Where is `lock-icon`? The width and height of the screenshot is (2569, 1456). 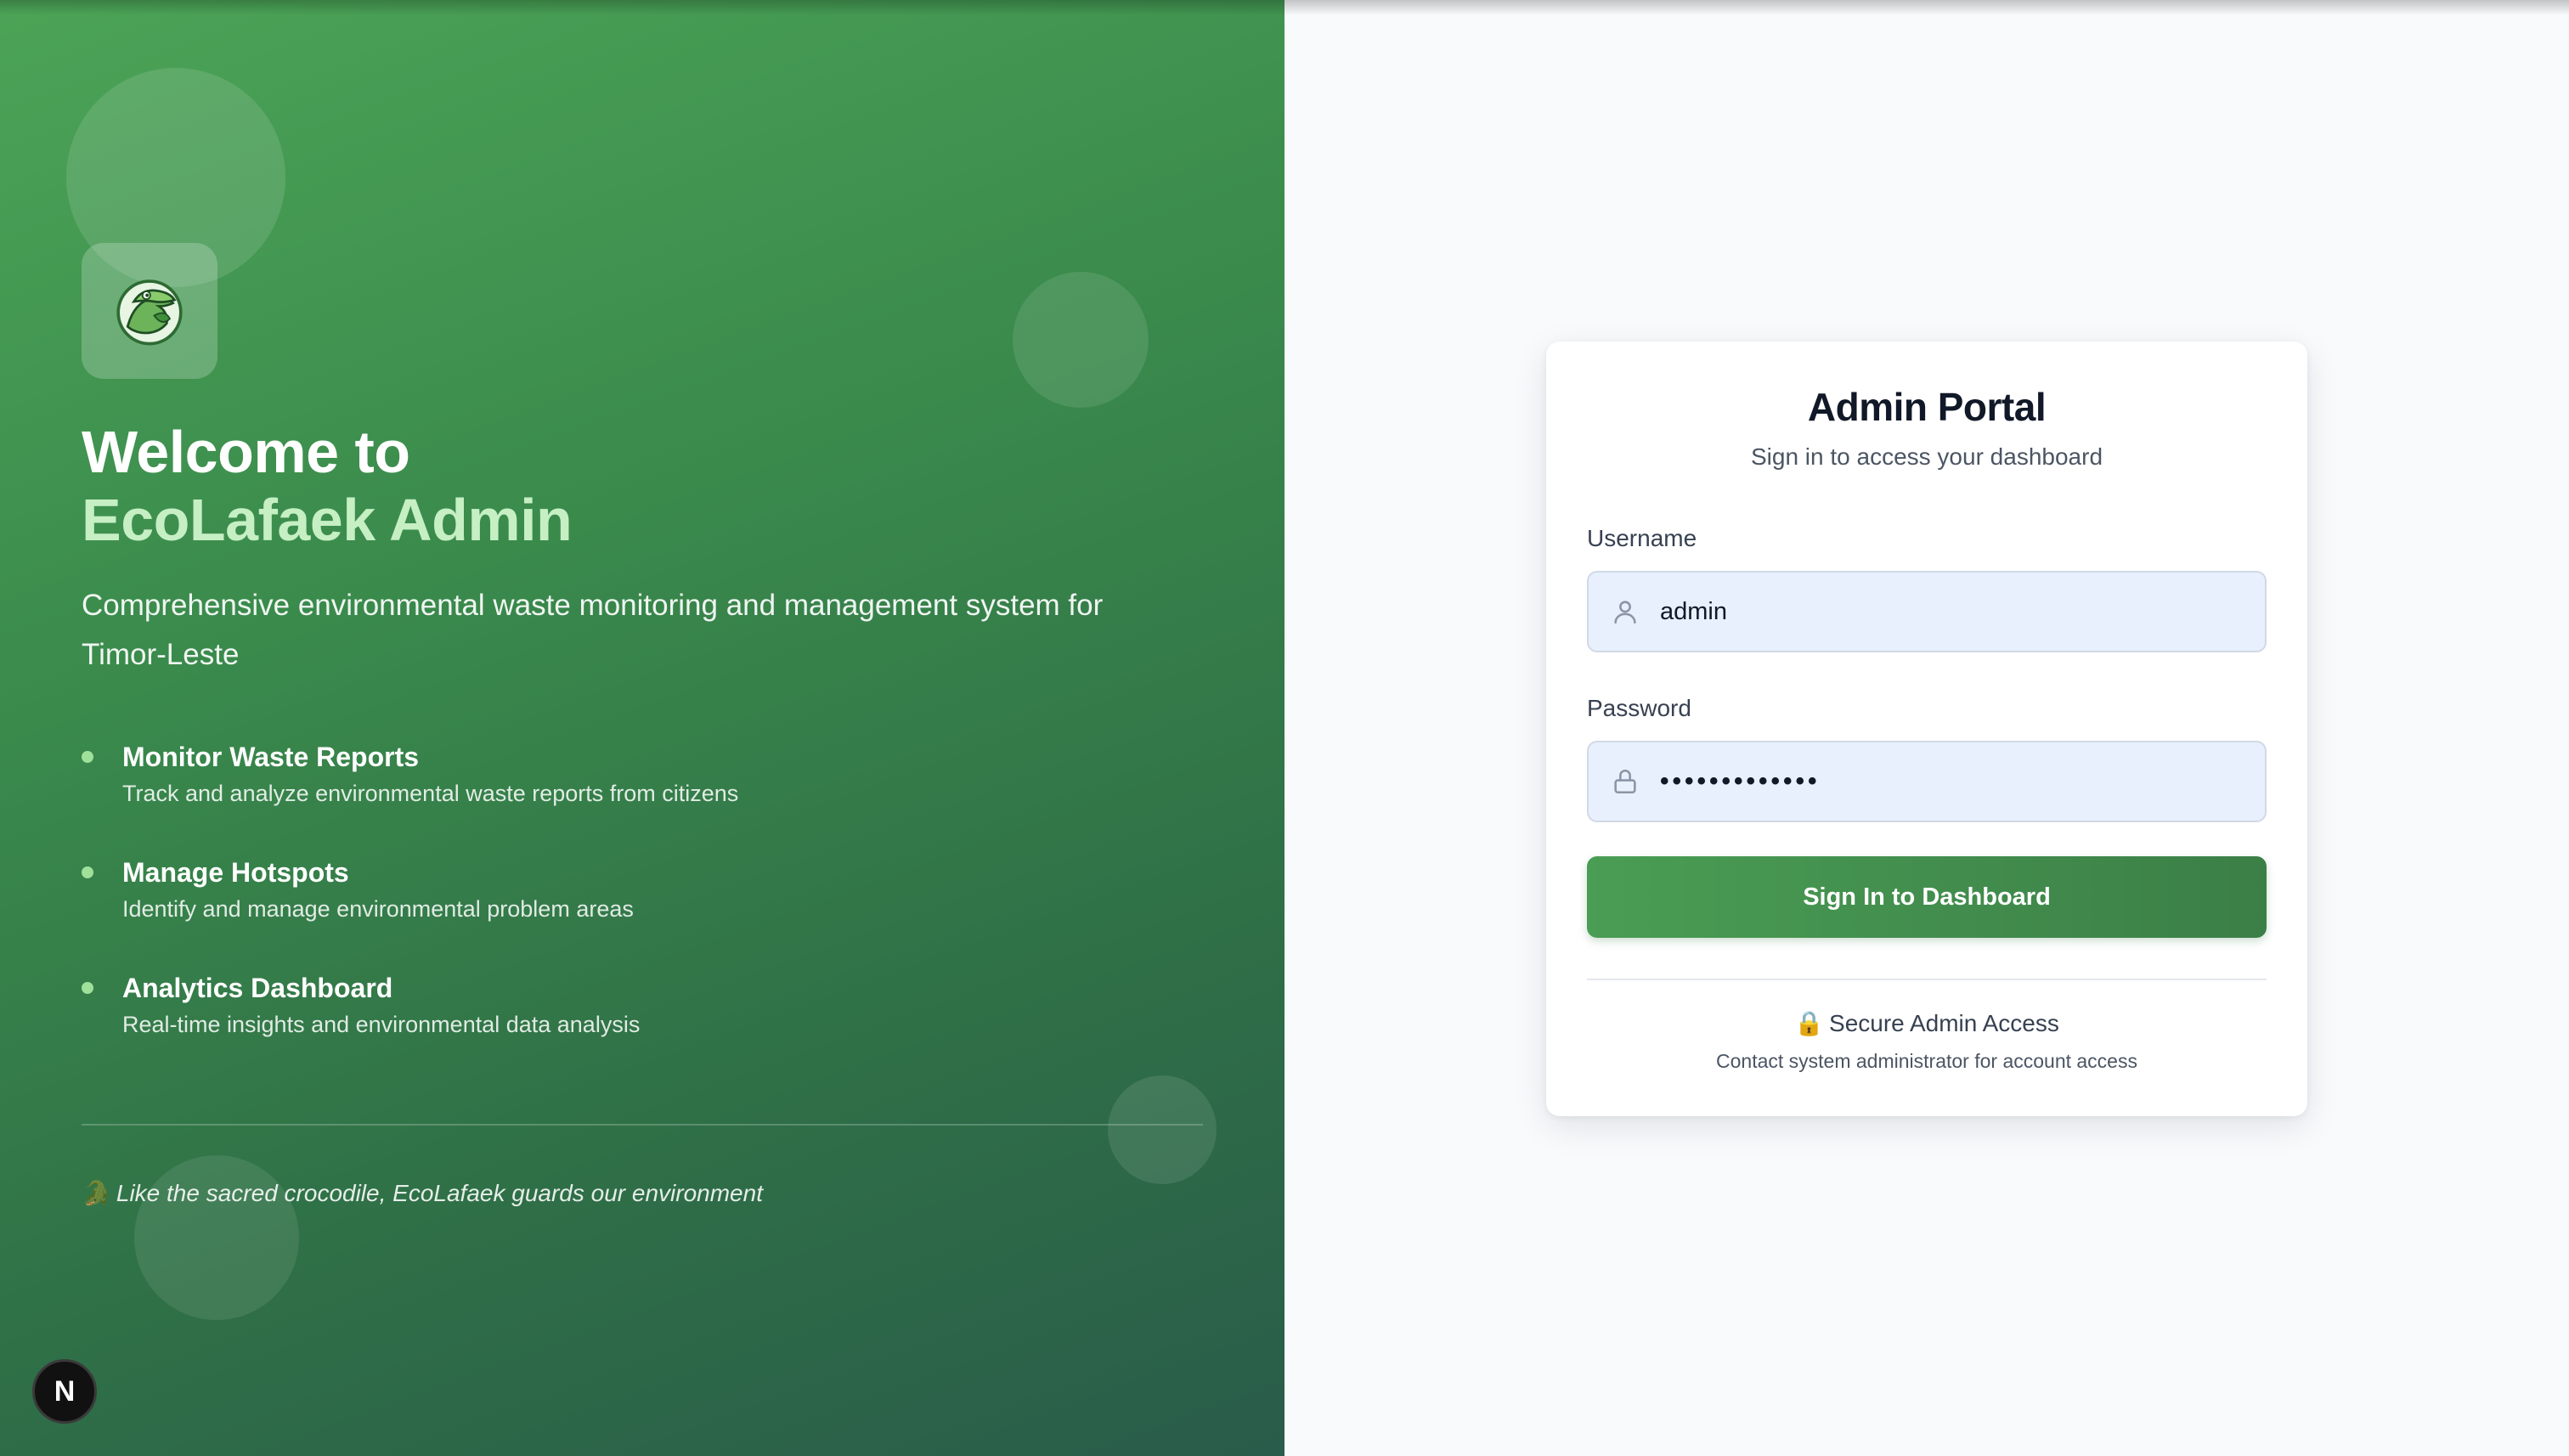 lock-icon is located at coordinates (1626, 782).